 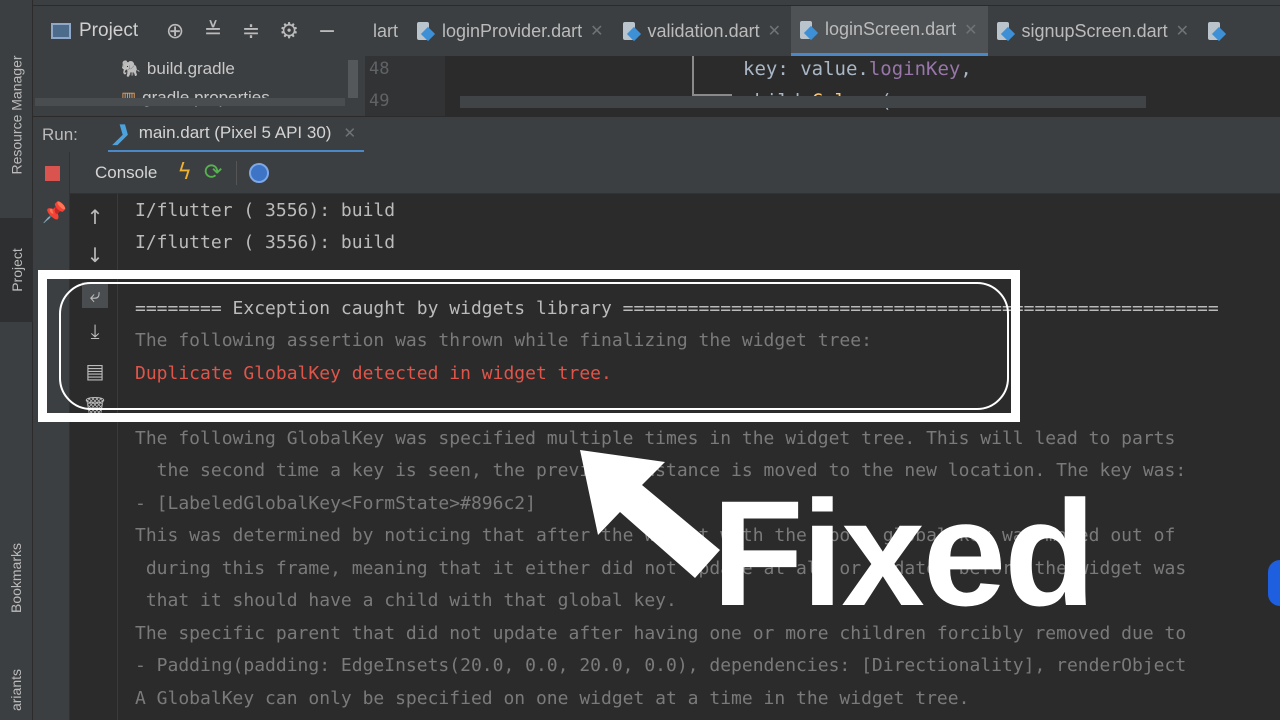 I want to click on tab-login-provider: loginProvider.dart ✕, so click(x=511, y=31).